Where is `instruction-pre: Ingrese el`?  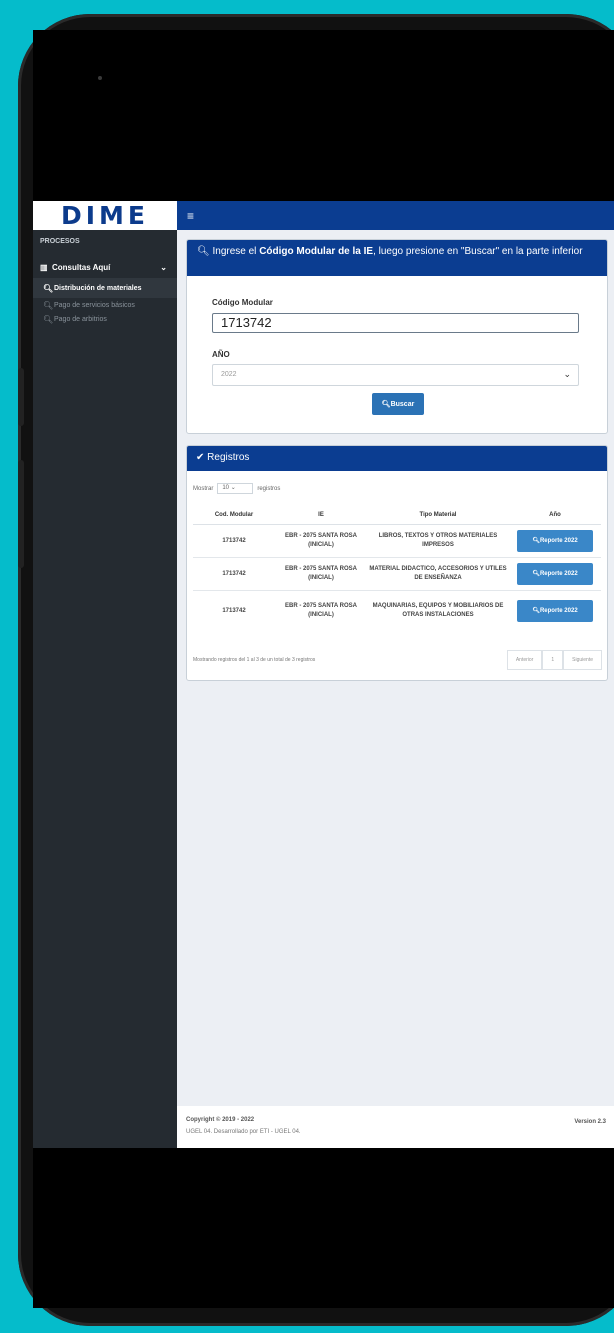
instruction-pre: Ingrese el is located at coordinates (236, 251).